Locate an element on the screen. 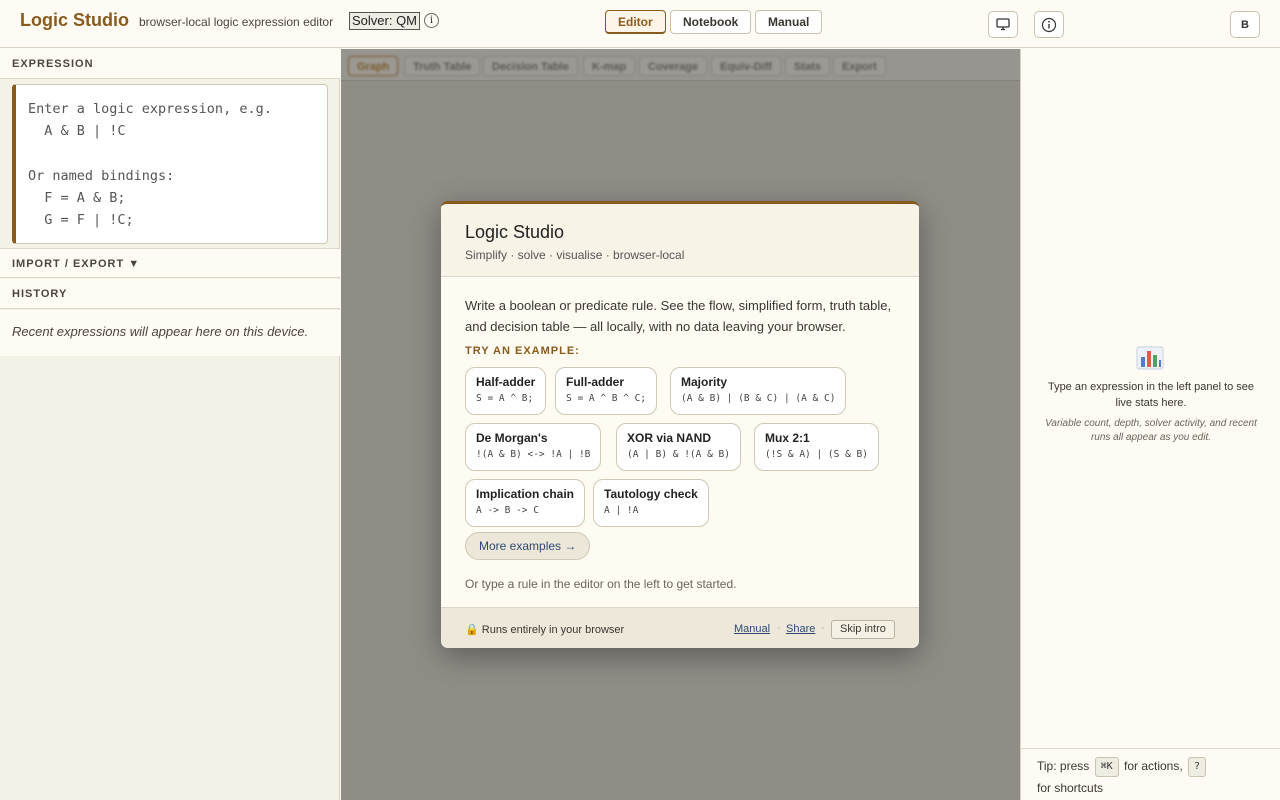  skip-intro-button: Skip intro is located at coordinates (863, 629).